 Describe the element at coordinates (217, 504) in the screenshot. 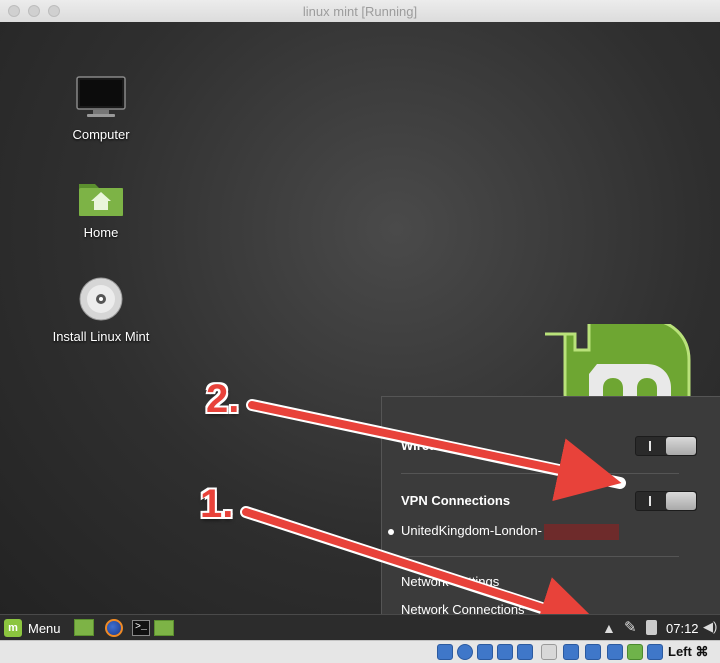

I see `annotation-label-one: 1.` at that location.